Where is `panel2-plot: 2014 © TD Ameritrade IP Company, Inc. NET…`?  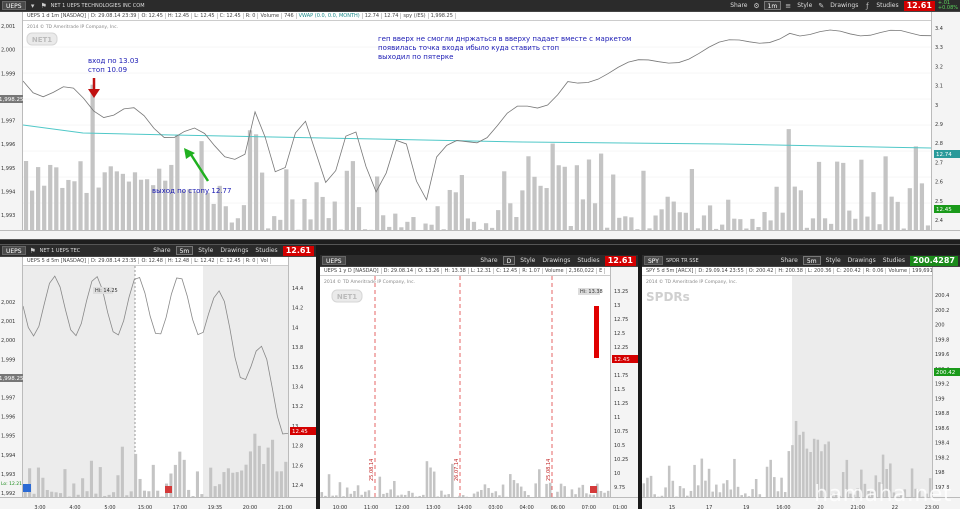
panel2-plot: 2014 © TD Ameritrade IP Company, Inc. NET… is located at coordinates (465, 386).